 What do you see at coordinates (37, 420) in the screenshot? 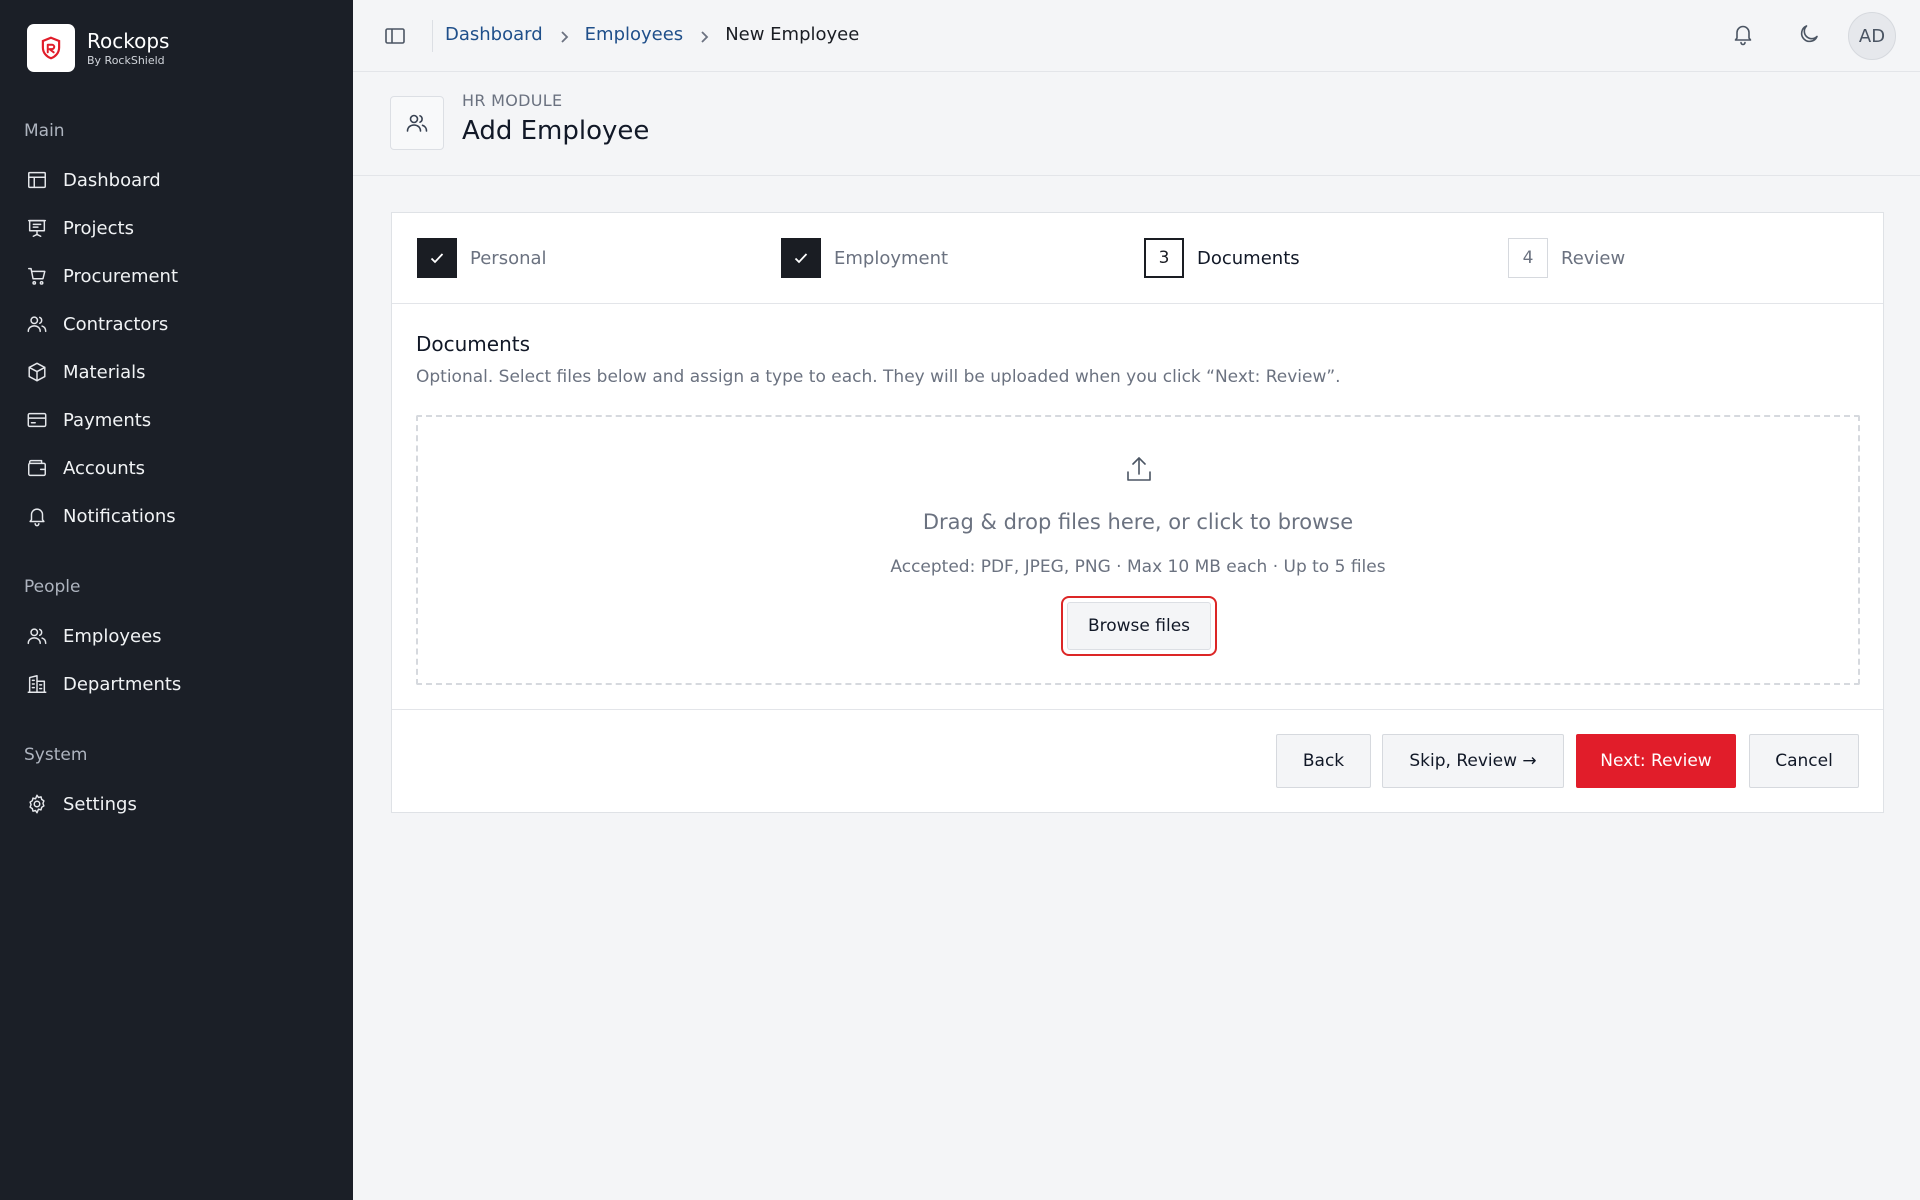
I see `credit-card-icon` at bounding box center [37, 420].